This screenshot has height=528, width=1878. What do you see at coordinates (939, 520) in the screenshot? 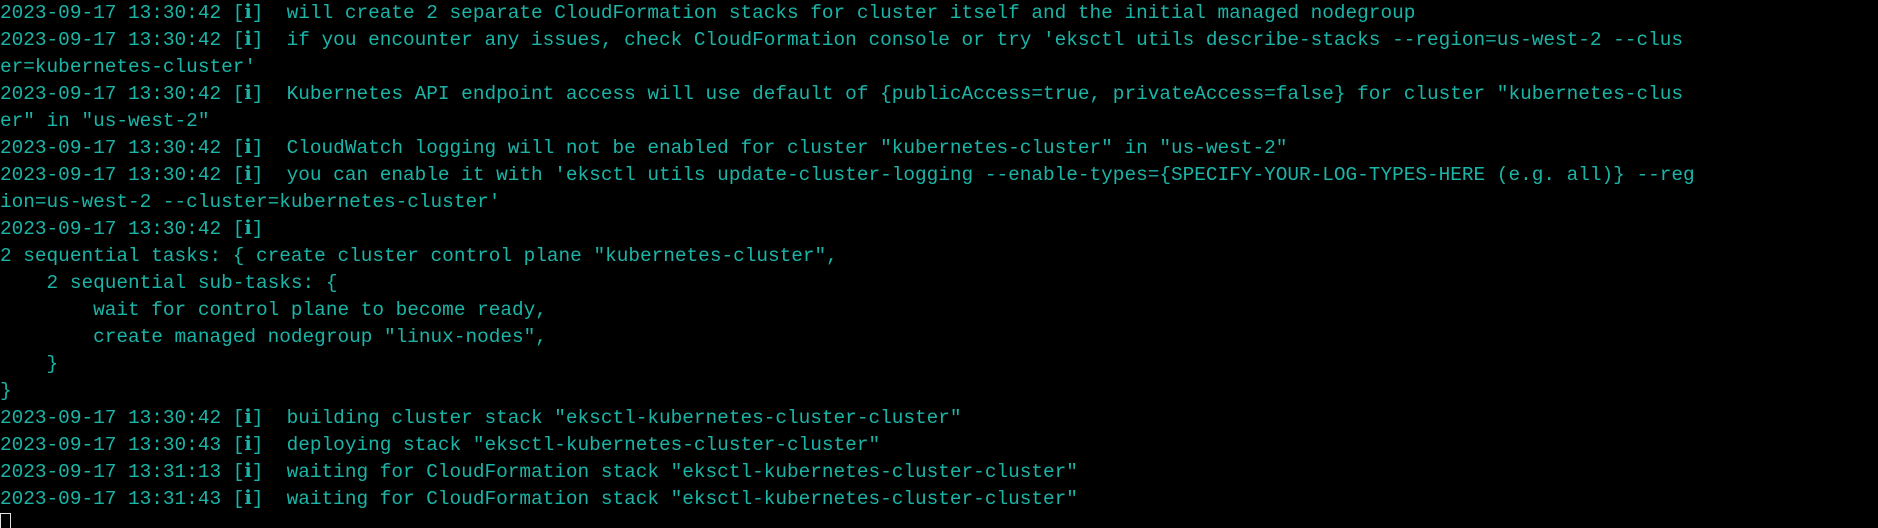
I see `prompt-line` at bounding box center [939, 520].